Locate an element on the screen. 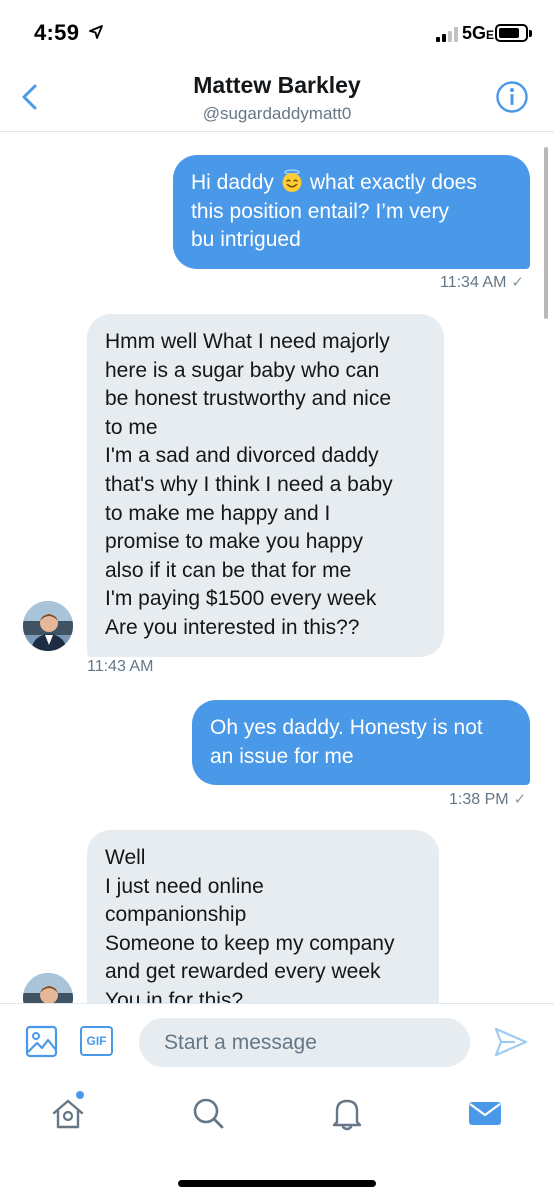 This screenshot has width=554, height=1200. message-line: I'm paying $1500 every week is located at coordinates (241, 599).